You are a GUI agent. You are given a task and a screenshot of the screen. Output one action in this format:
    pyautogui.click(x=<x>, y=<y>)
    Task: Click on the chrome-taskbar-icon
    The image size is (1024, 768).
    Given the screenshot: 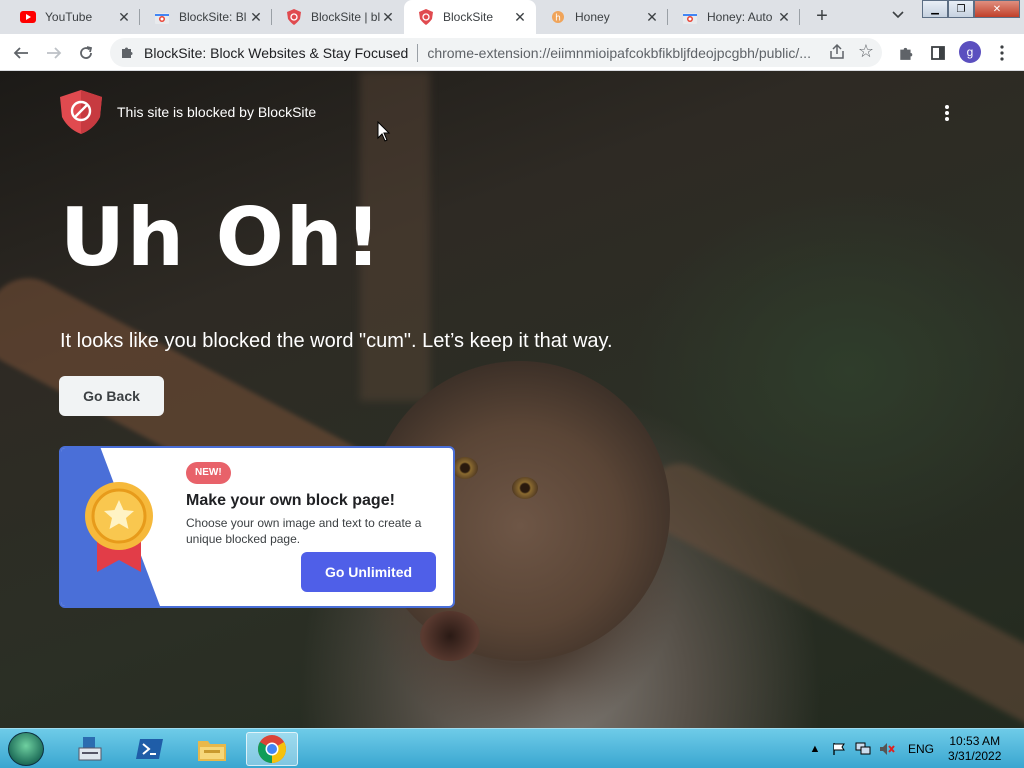 What is the action you would take?
    pyautogui.click(x=272, y=749)
    